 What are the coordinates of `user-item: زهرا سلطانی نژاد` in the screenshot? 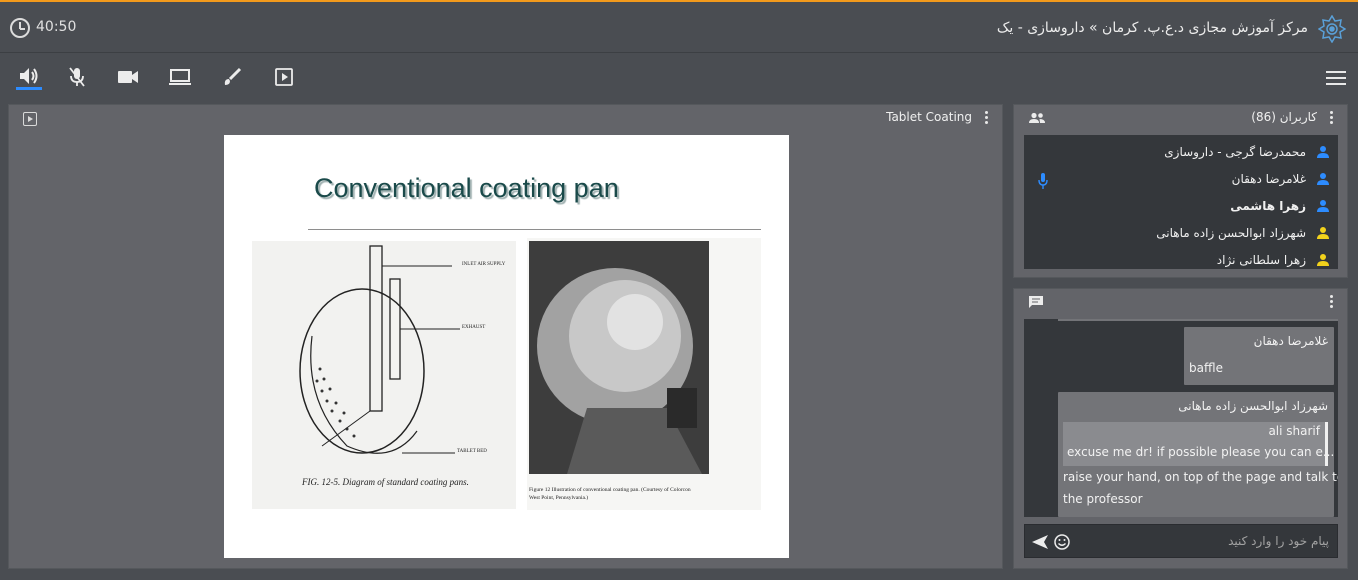 It's located at (1273, 260).